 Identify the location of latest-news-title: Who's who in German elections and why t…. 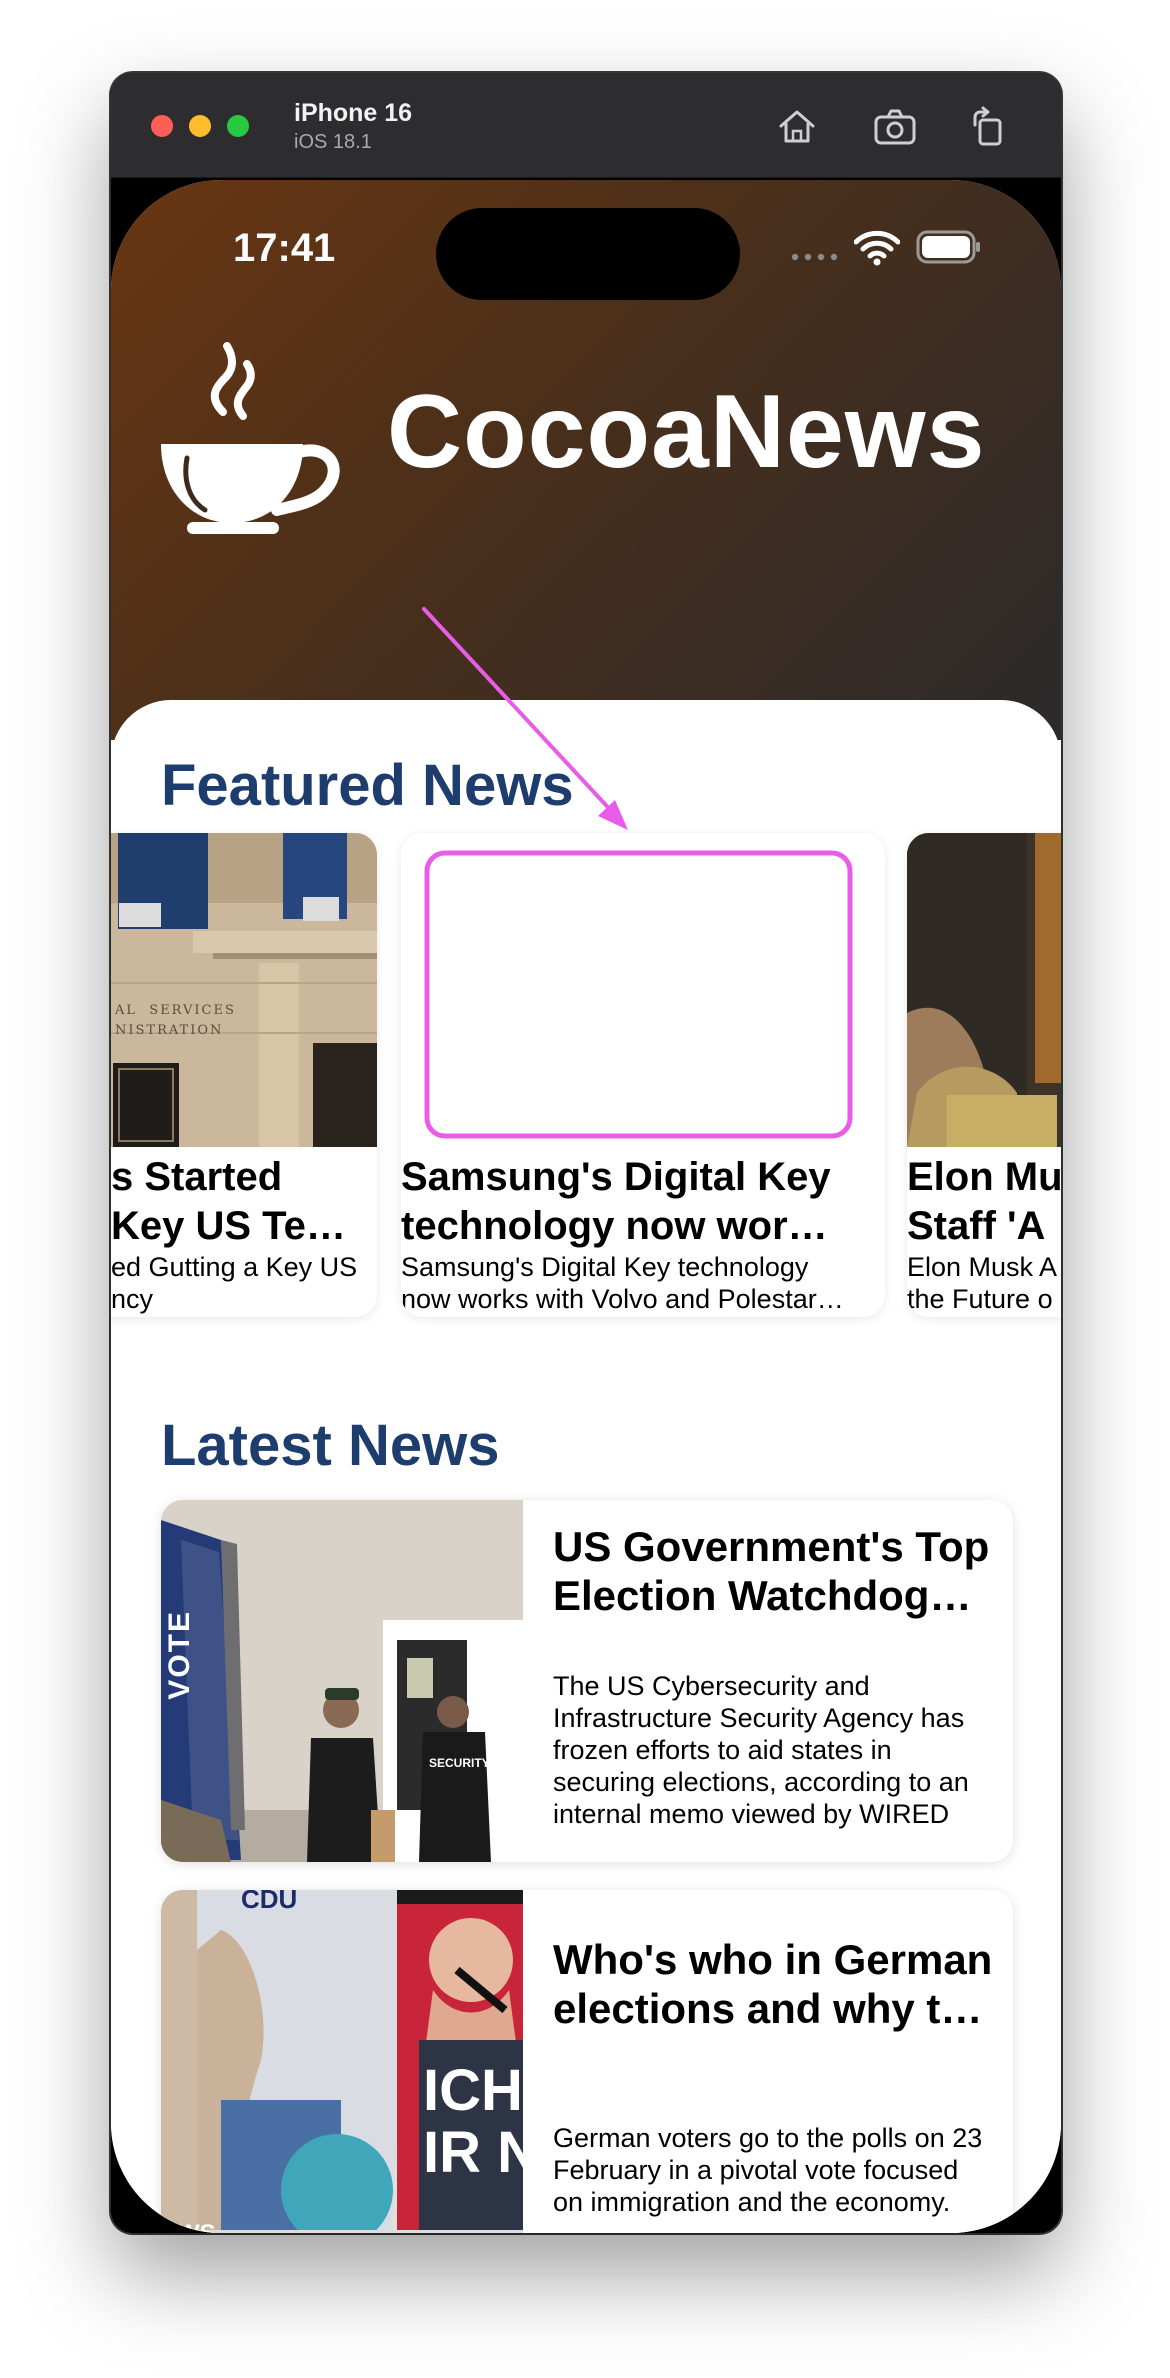
(773, 1984).